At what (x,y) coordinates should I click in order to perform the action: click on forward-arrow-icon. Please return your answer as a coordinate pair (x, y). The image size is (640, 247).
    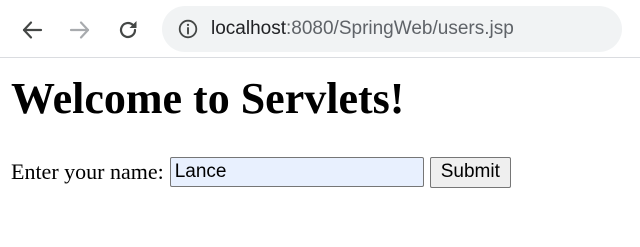
    Looking at the image, I should click on (79, 30).